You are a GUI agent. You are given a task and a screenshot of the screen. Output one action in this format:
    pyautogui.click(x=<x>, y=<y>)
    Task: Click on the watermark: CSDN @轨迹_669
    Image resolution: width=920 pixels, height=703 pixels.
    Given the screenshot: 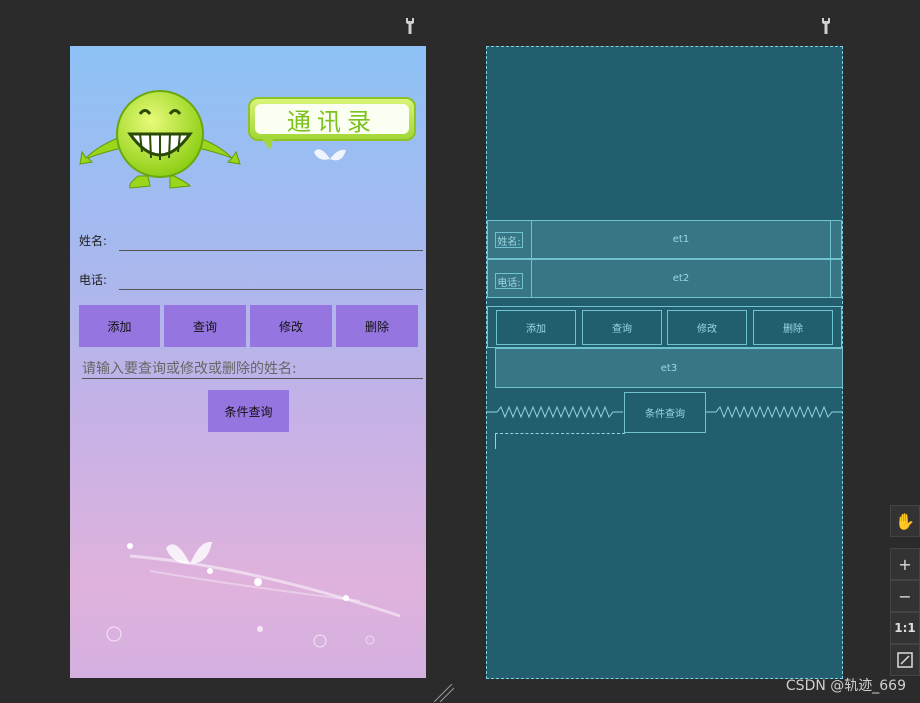 What is the action you would take?
    pyautogui.click(x=845, y=686)
    